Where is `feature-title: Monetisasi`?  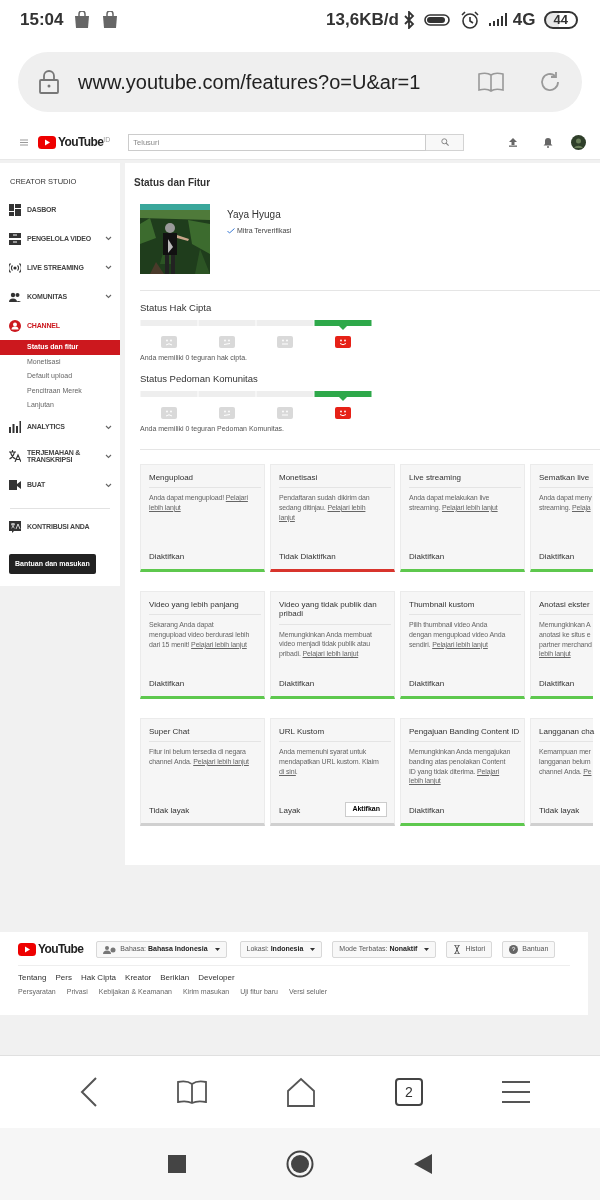 feature-title: Monetisasi is located at coordinates (335, 480).